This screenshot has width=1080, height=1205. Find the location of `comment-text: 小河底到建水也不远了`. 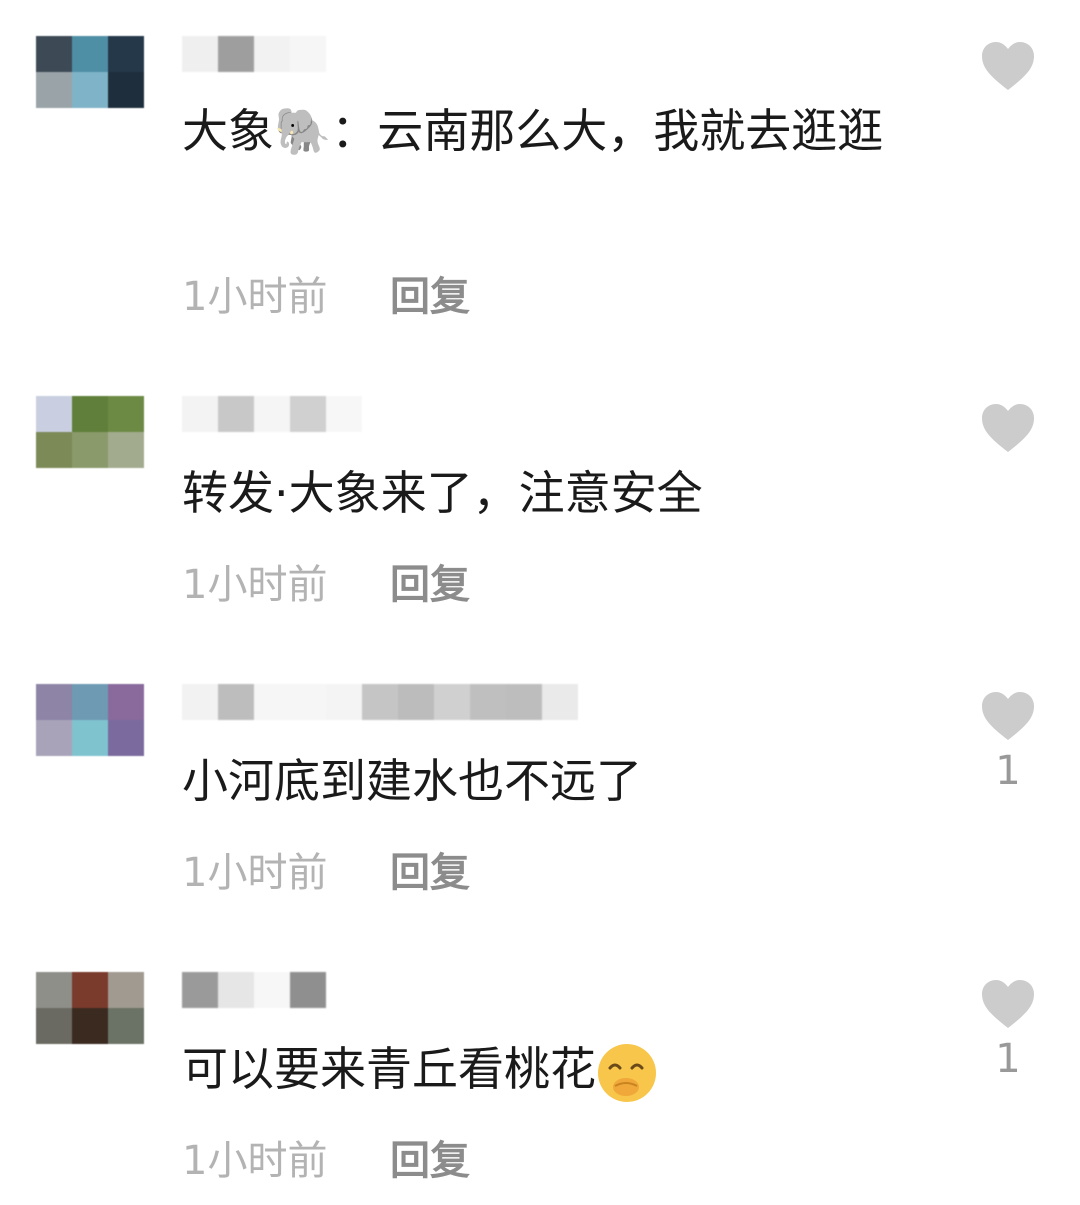

comment-text: 小河底到建水也不远了 is located at coordinates (412, 781).